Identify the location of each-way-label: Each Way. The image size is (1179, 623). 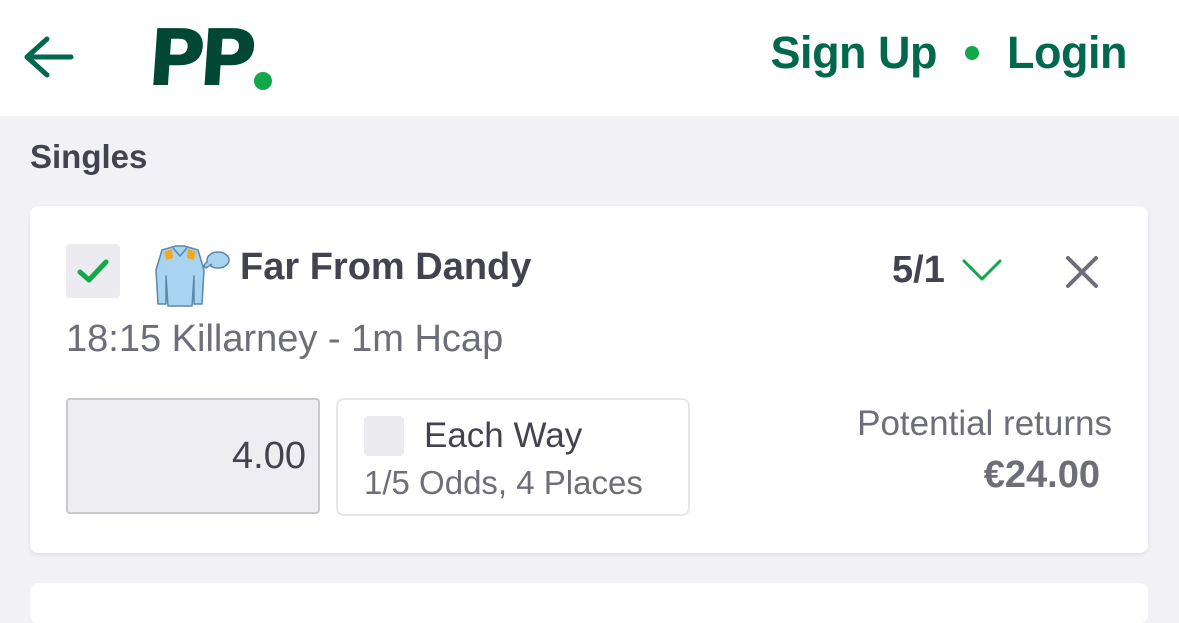
(503, 435).